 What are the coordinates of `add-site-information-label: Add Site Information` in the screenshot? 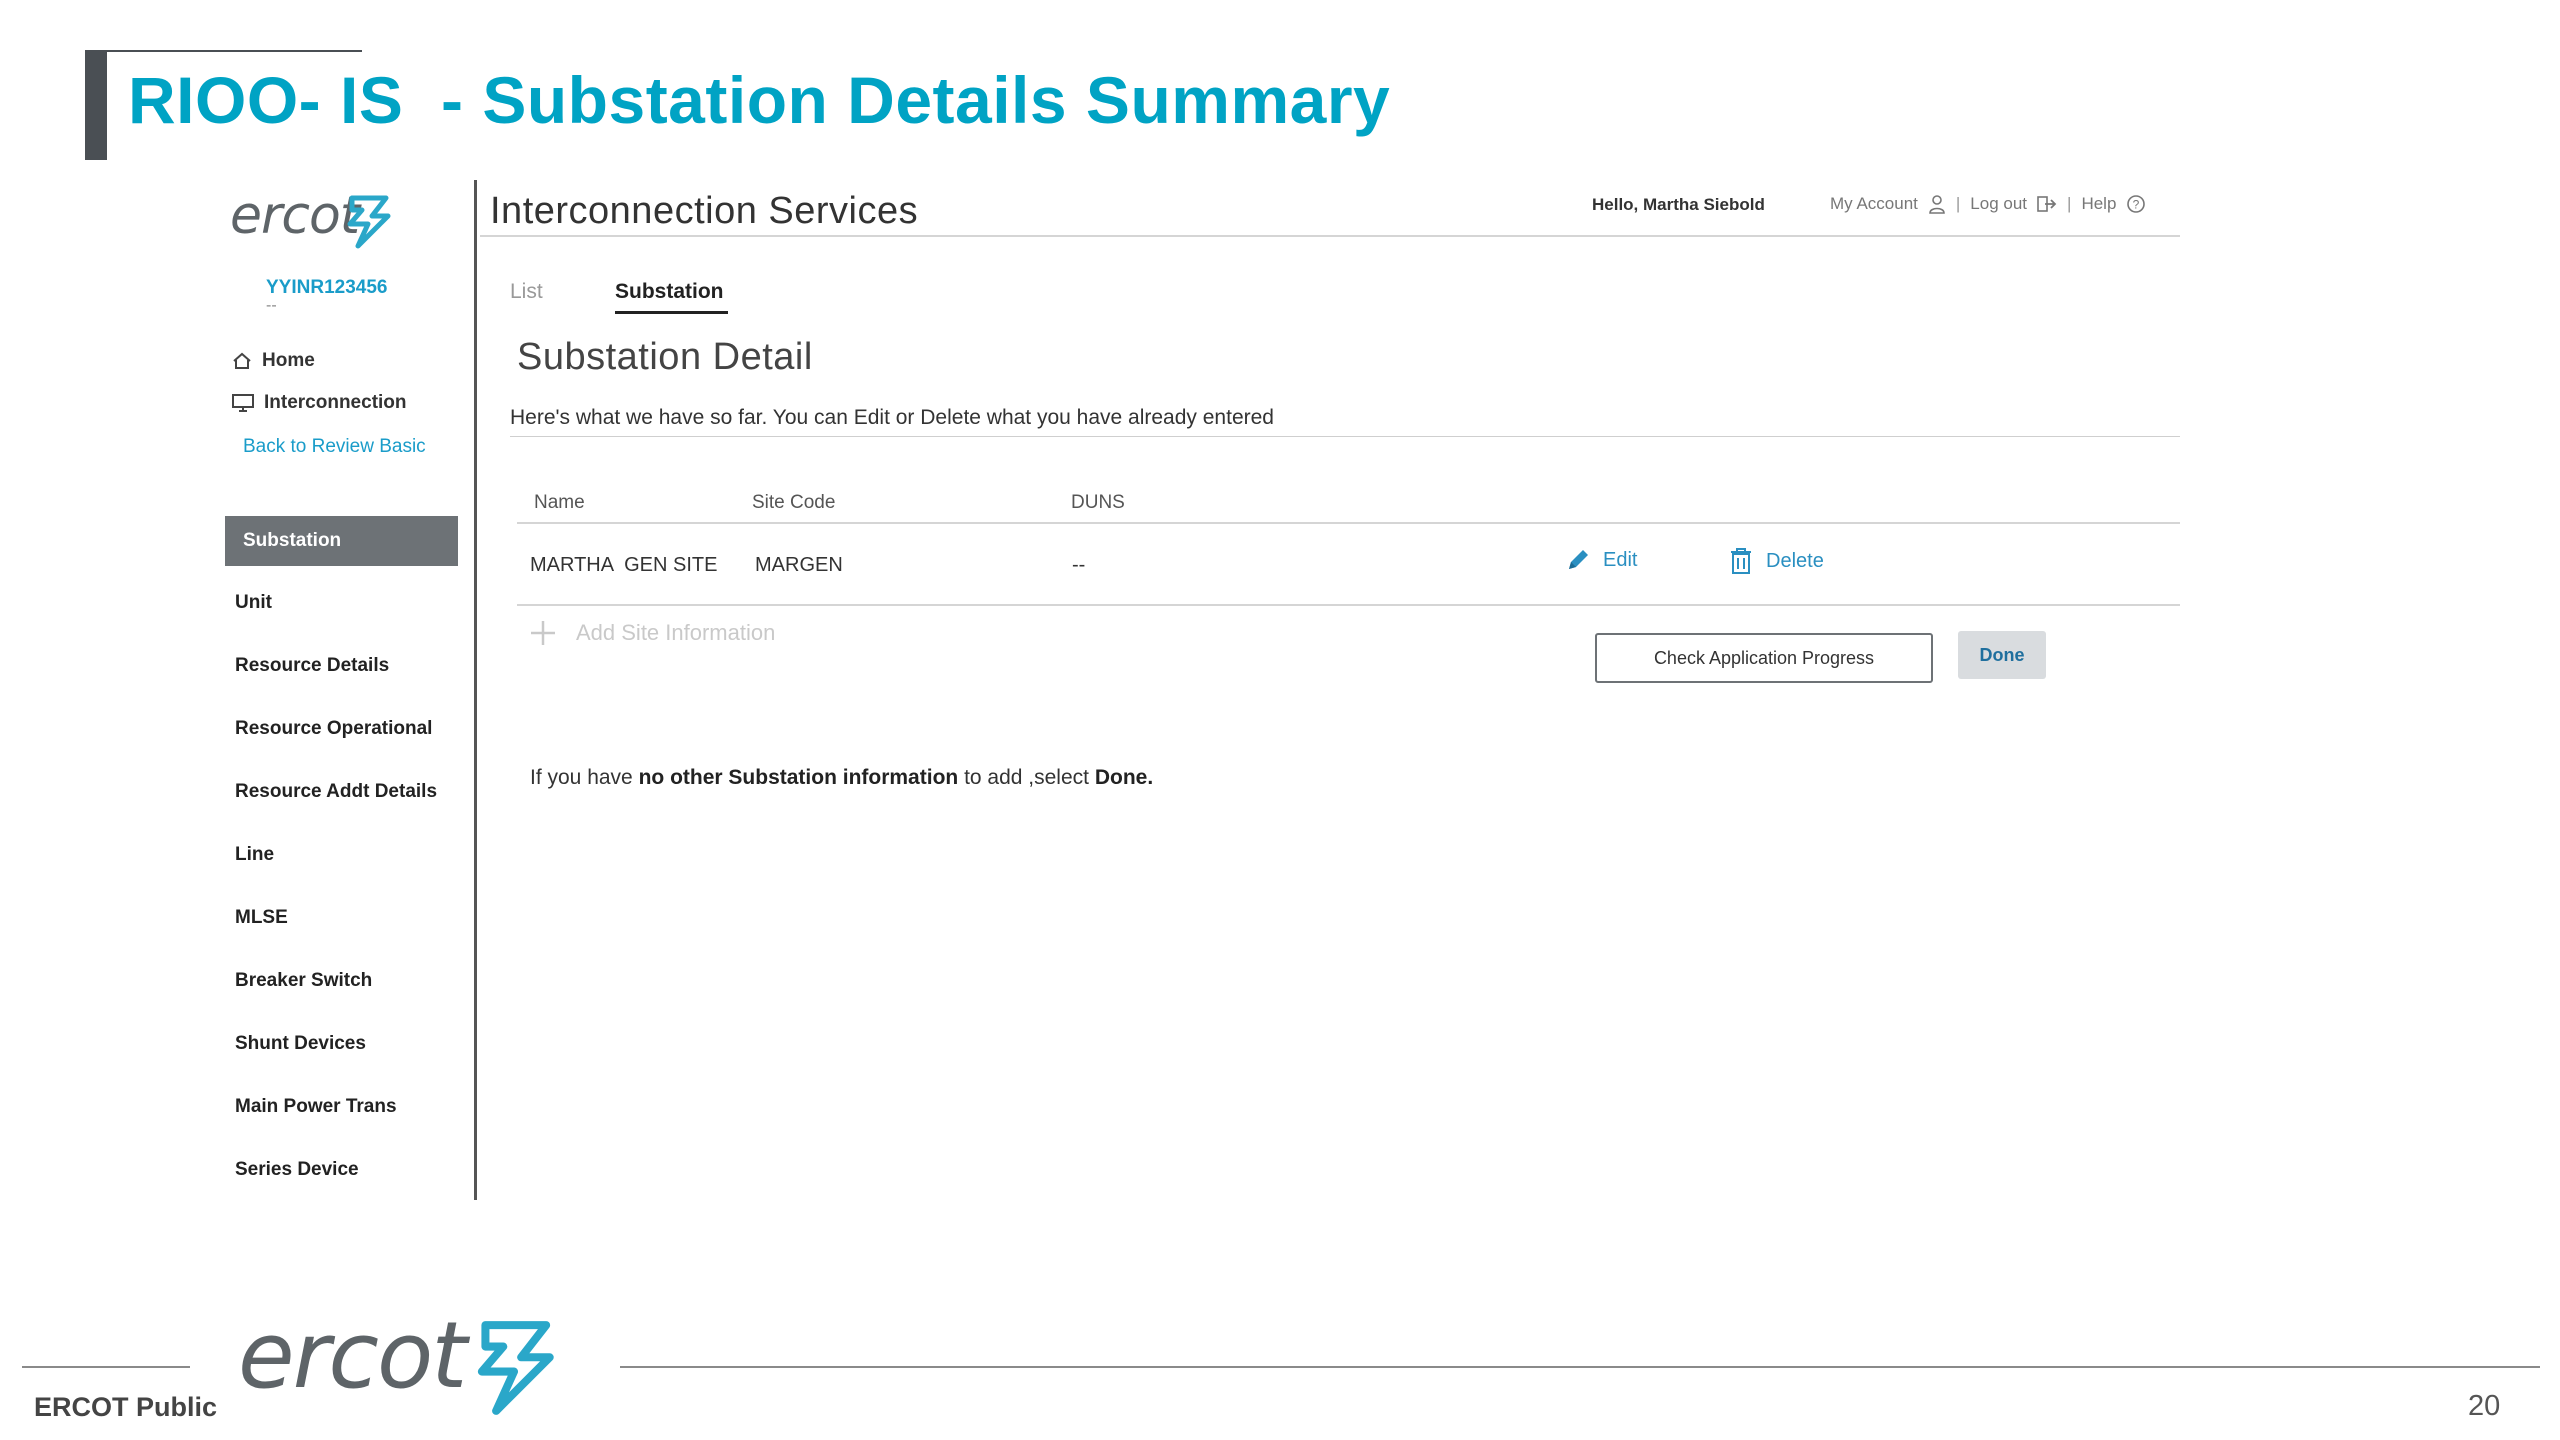 It's located at (676, 632).